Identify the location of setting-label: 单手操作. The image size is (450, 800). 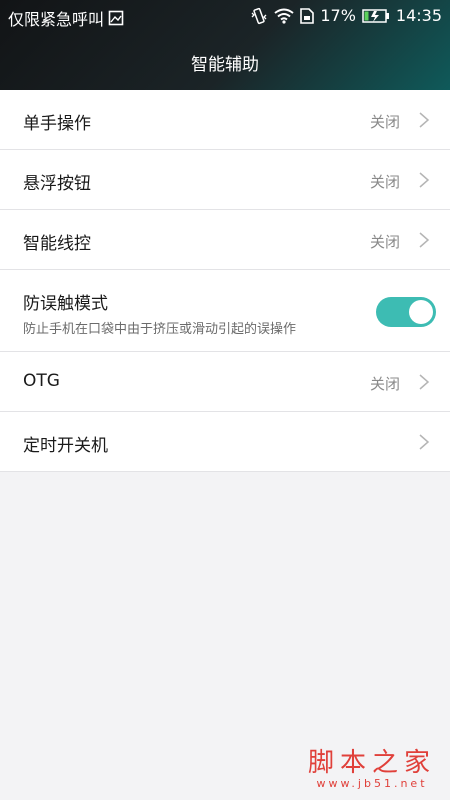
(57, 124).